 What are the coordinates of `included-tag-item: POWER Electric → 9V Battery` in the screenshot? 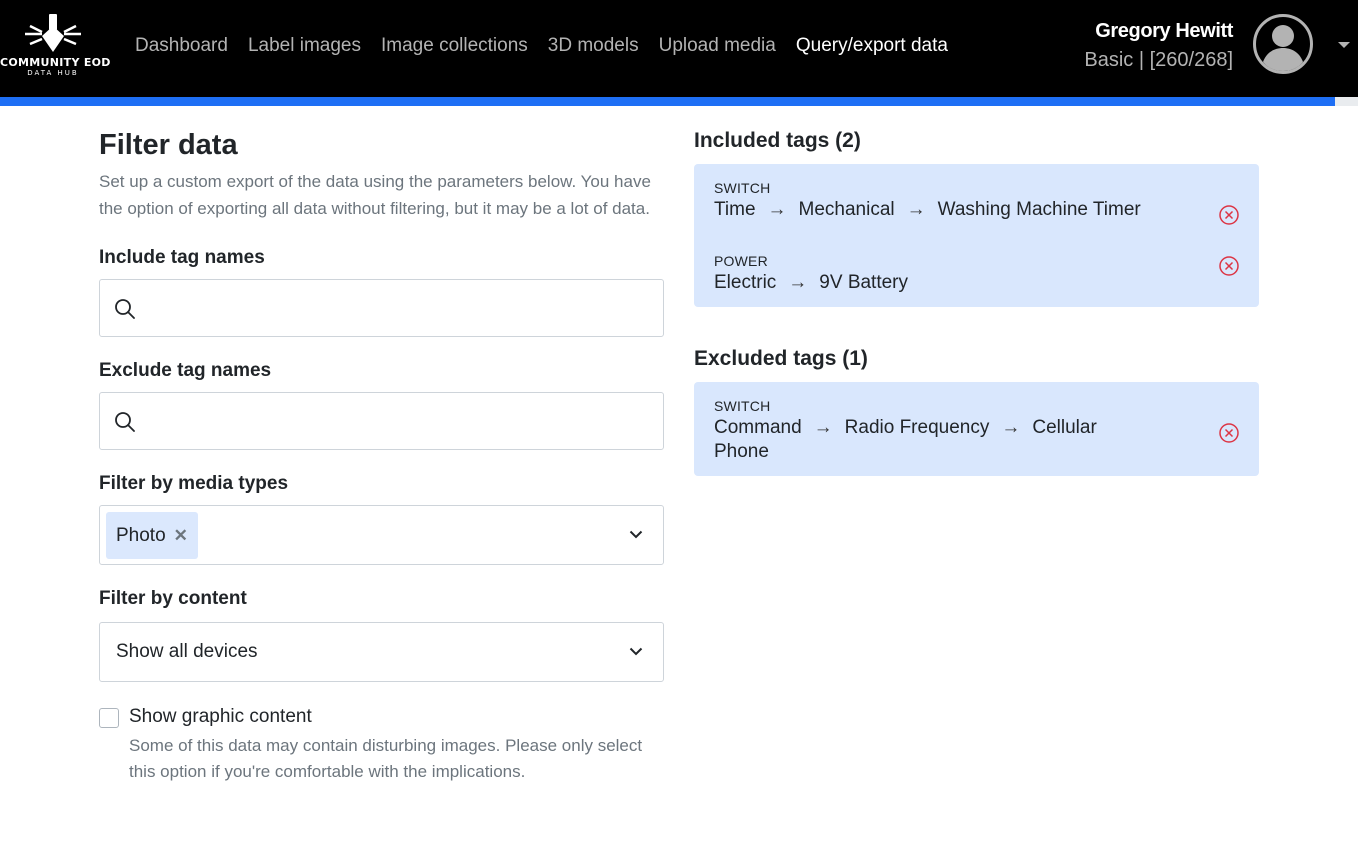 It's located at (976, 273).